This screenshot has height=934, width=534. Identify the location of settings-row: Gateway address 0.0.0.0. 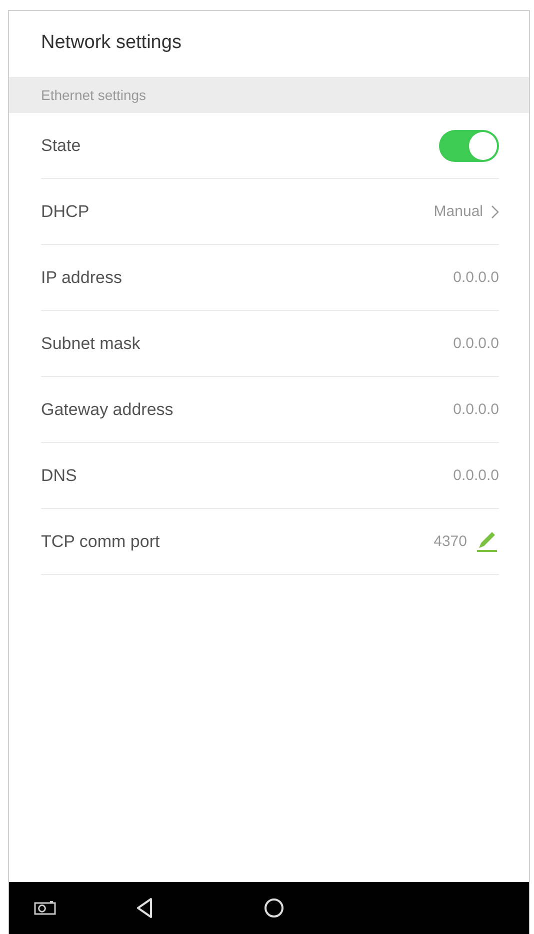
(270, 410).